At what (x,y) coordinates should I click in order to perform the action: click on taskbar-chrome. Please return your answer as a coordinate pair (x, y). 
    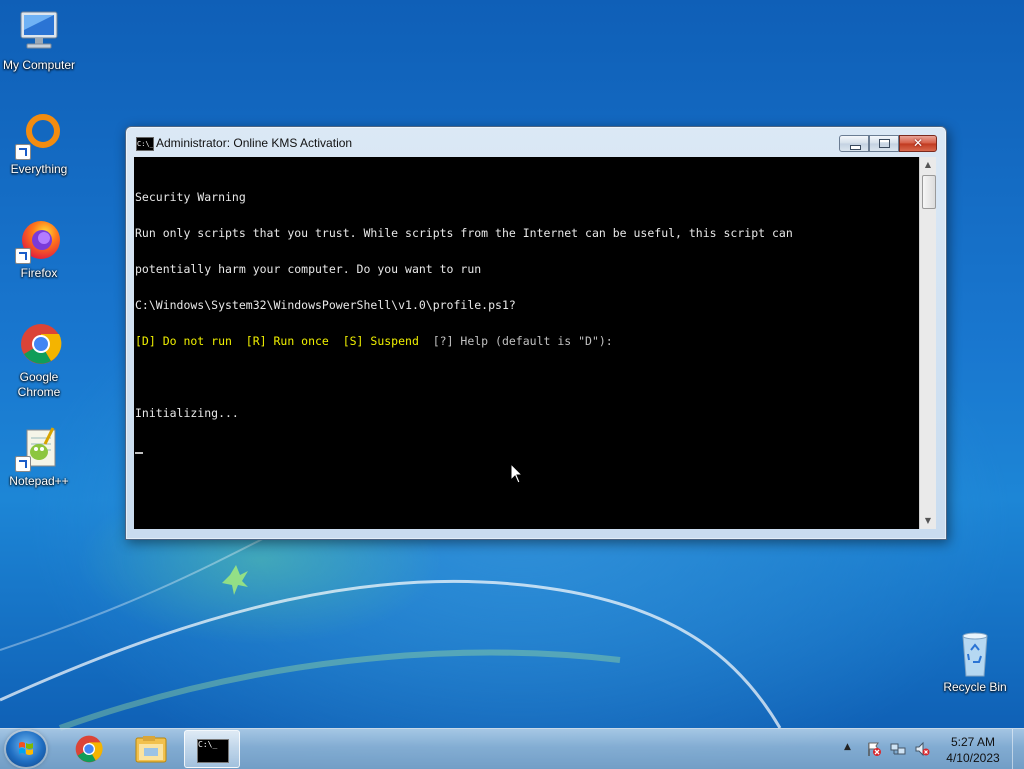
    Looking at the image, I should click on (89, 749).